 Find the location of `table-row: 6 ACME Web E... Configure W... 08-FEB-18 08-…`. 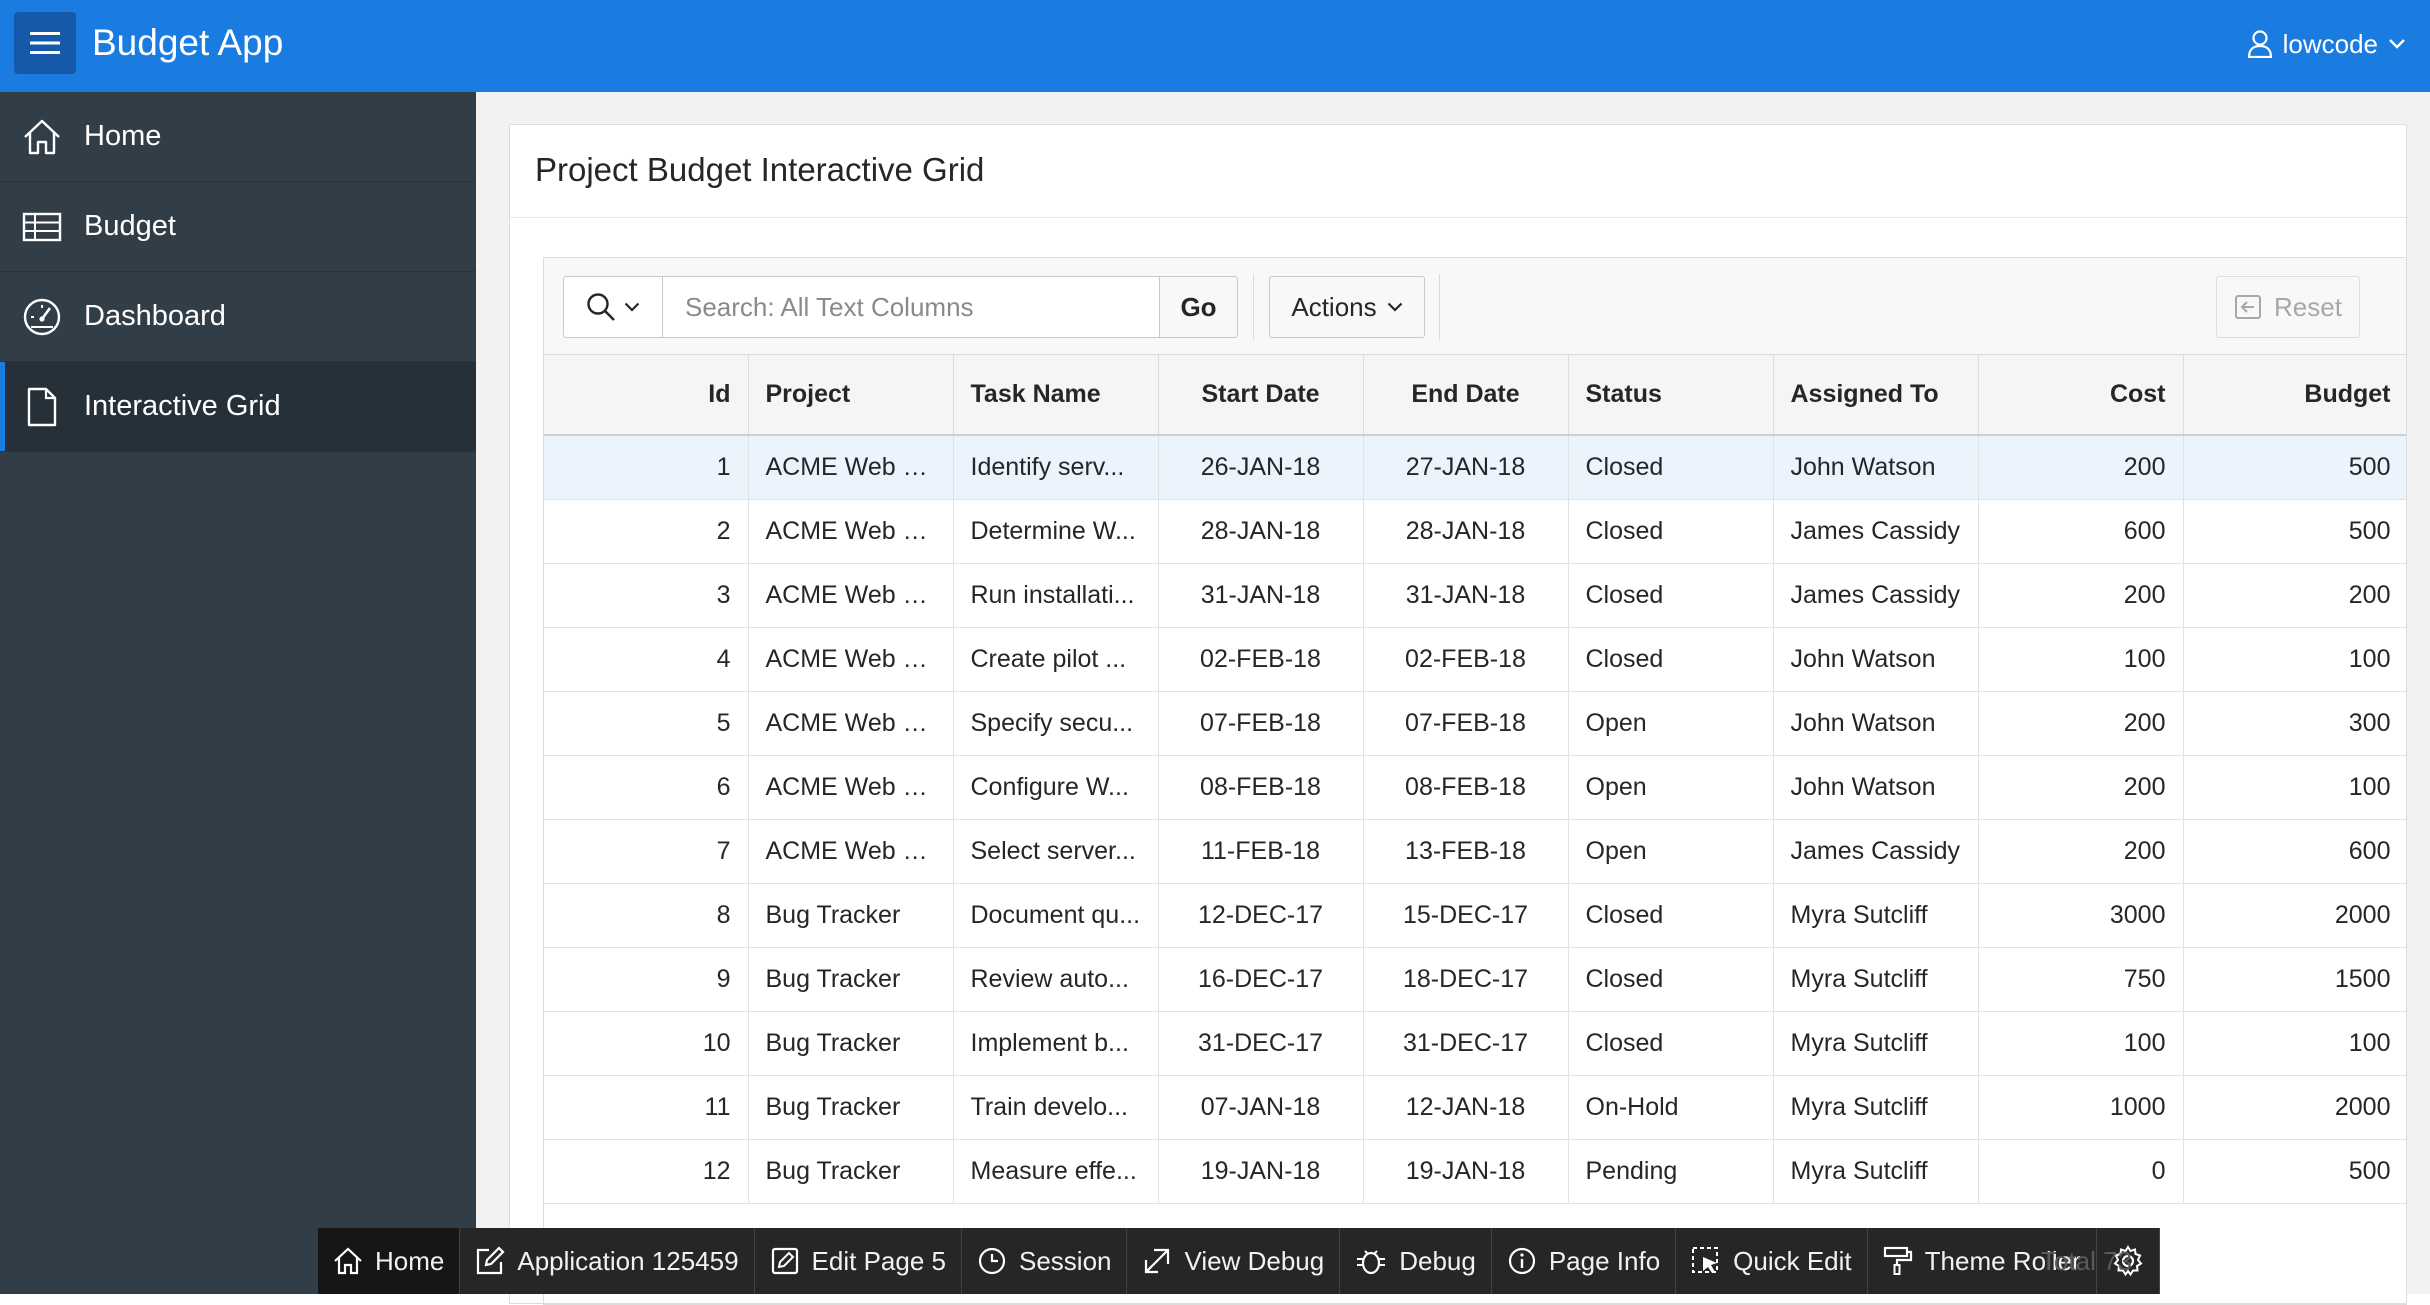

table-row: 6 ACME Web E... Configure W... 08-FEB-18 08-… is located at coordinates (1475, 787).